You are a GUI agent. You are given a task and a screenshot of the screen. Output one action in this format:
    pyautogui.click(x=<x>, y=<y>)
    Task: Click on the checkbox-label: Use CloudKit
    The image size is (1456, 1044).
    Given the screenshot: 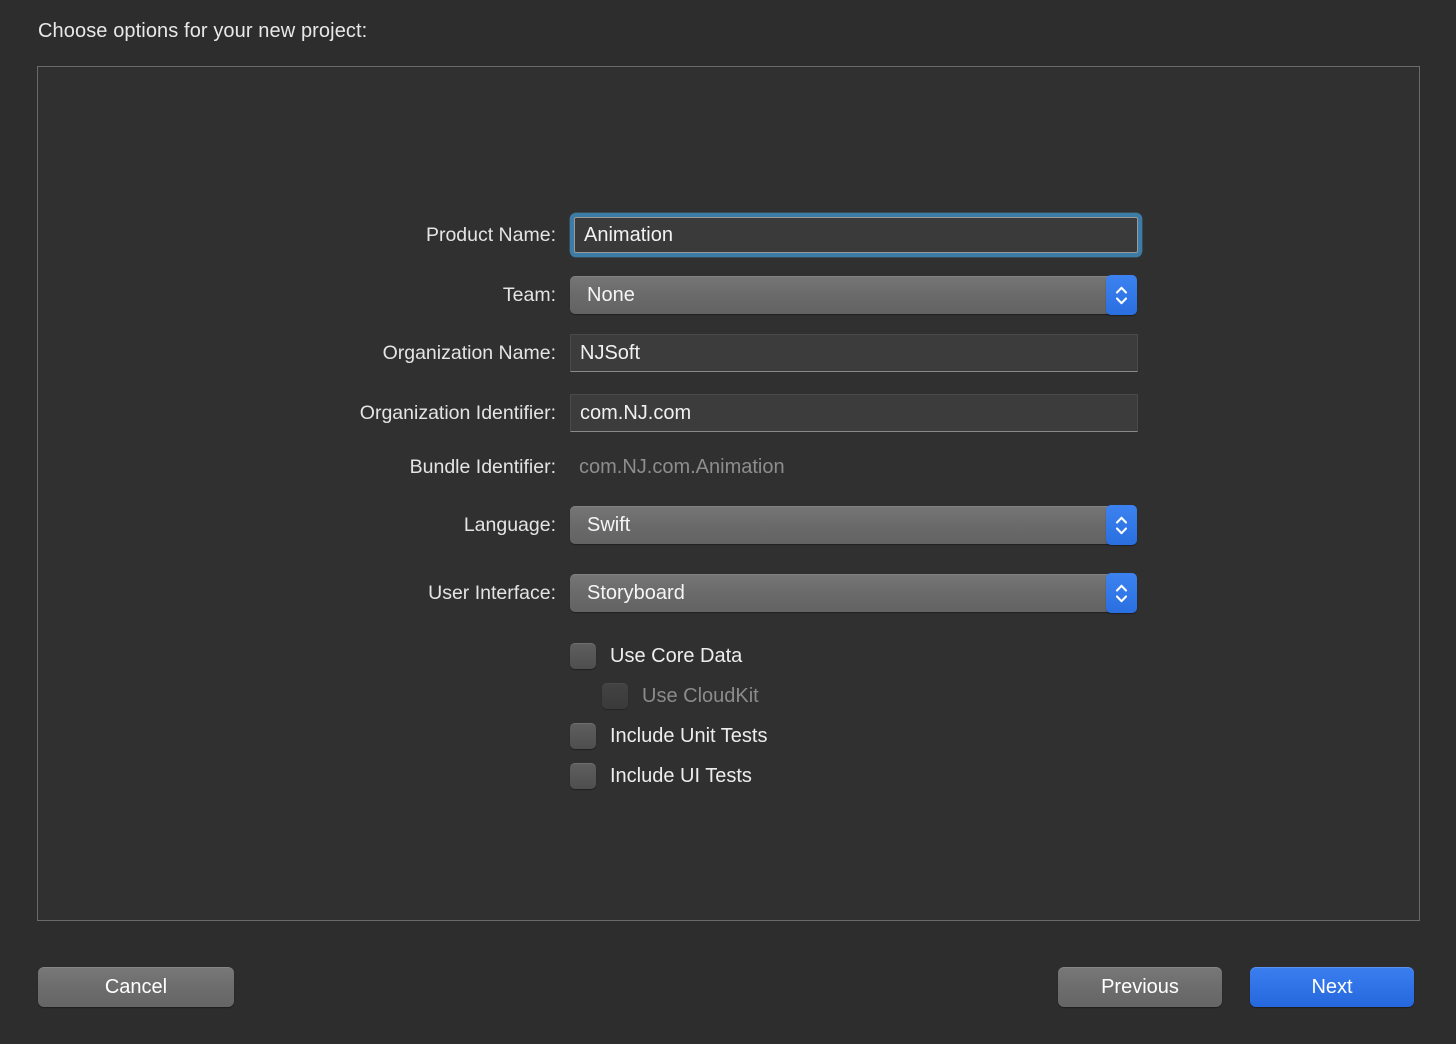 What is the action you would take?
    pyautogui.click(x=700, y=695)
    